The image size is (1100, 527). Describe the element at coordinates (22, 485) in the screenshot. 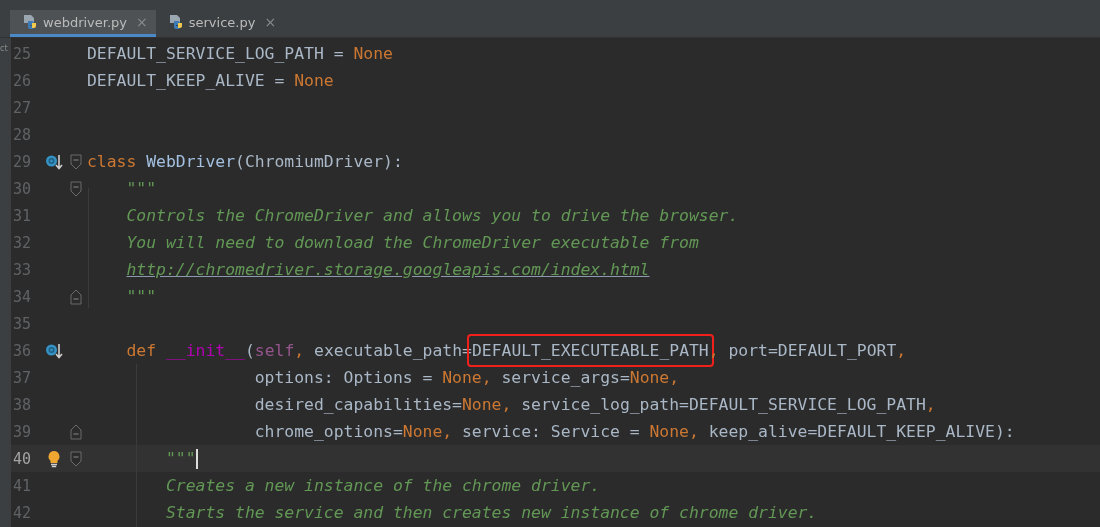

I see `line-number: 41` at that location.